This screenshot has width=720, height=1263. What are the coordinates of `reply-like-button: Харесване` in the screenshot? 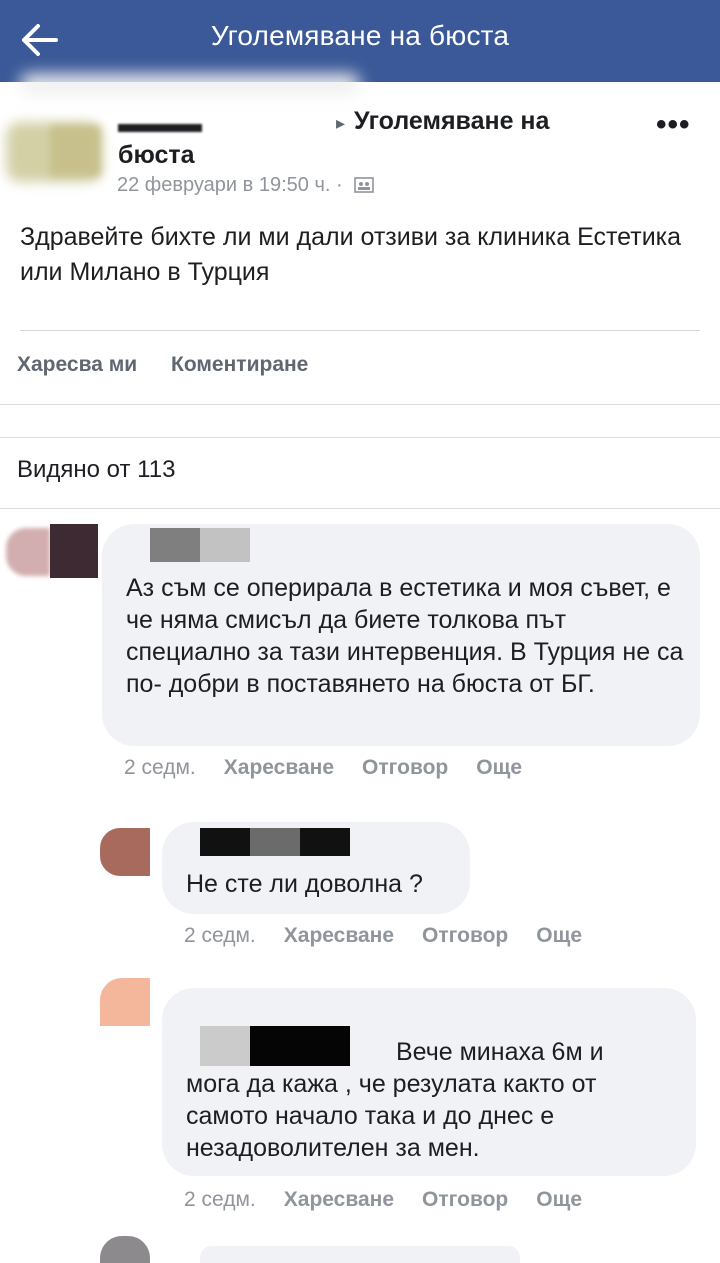 It's located at (339, 935).